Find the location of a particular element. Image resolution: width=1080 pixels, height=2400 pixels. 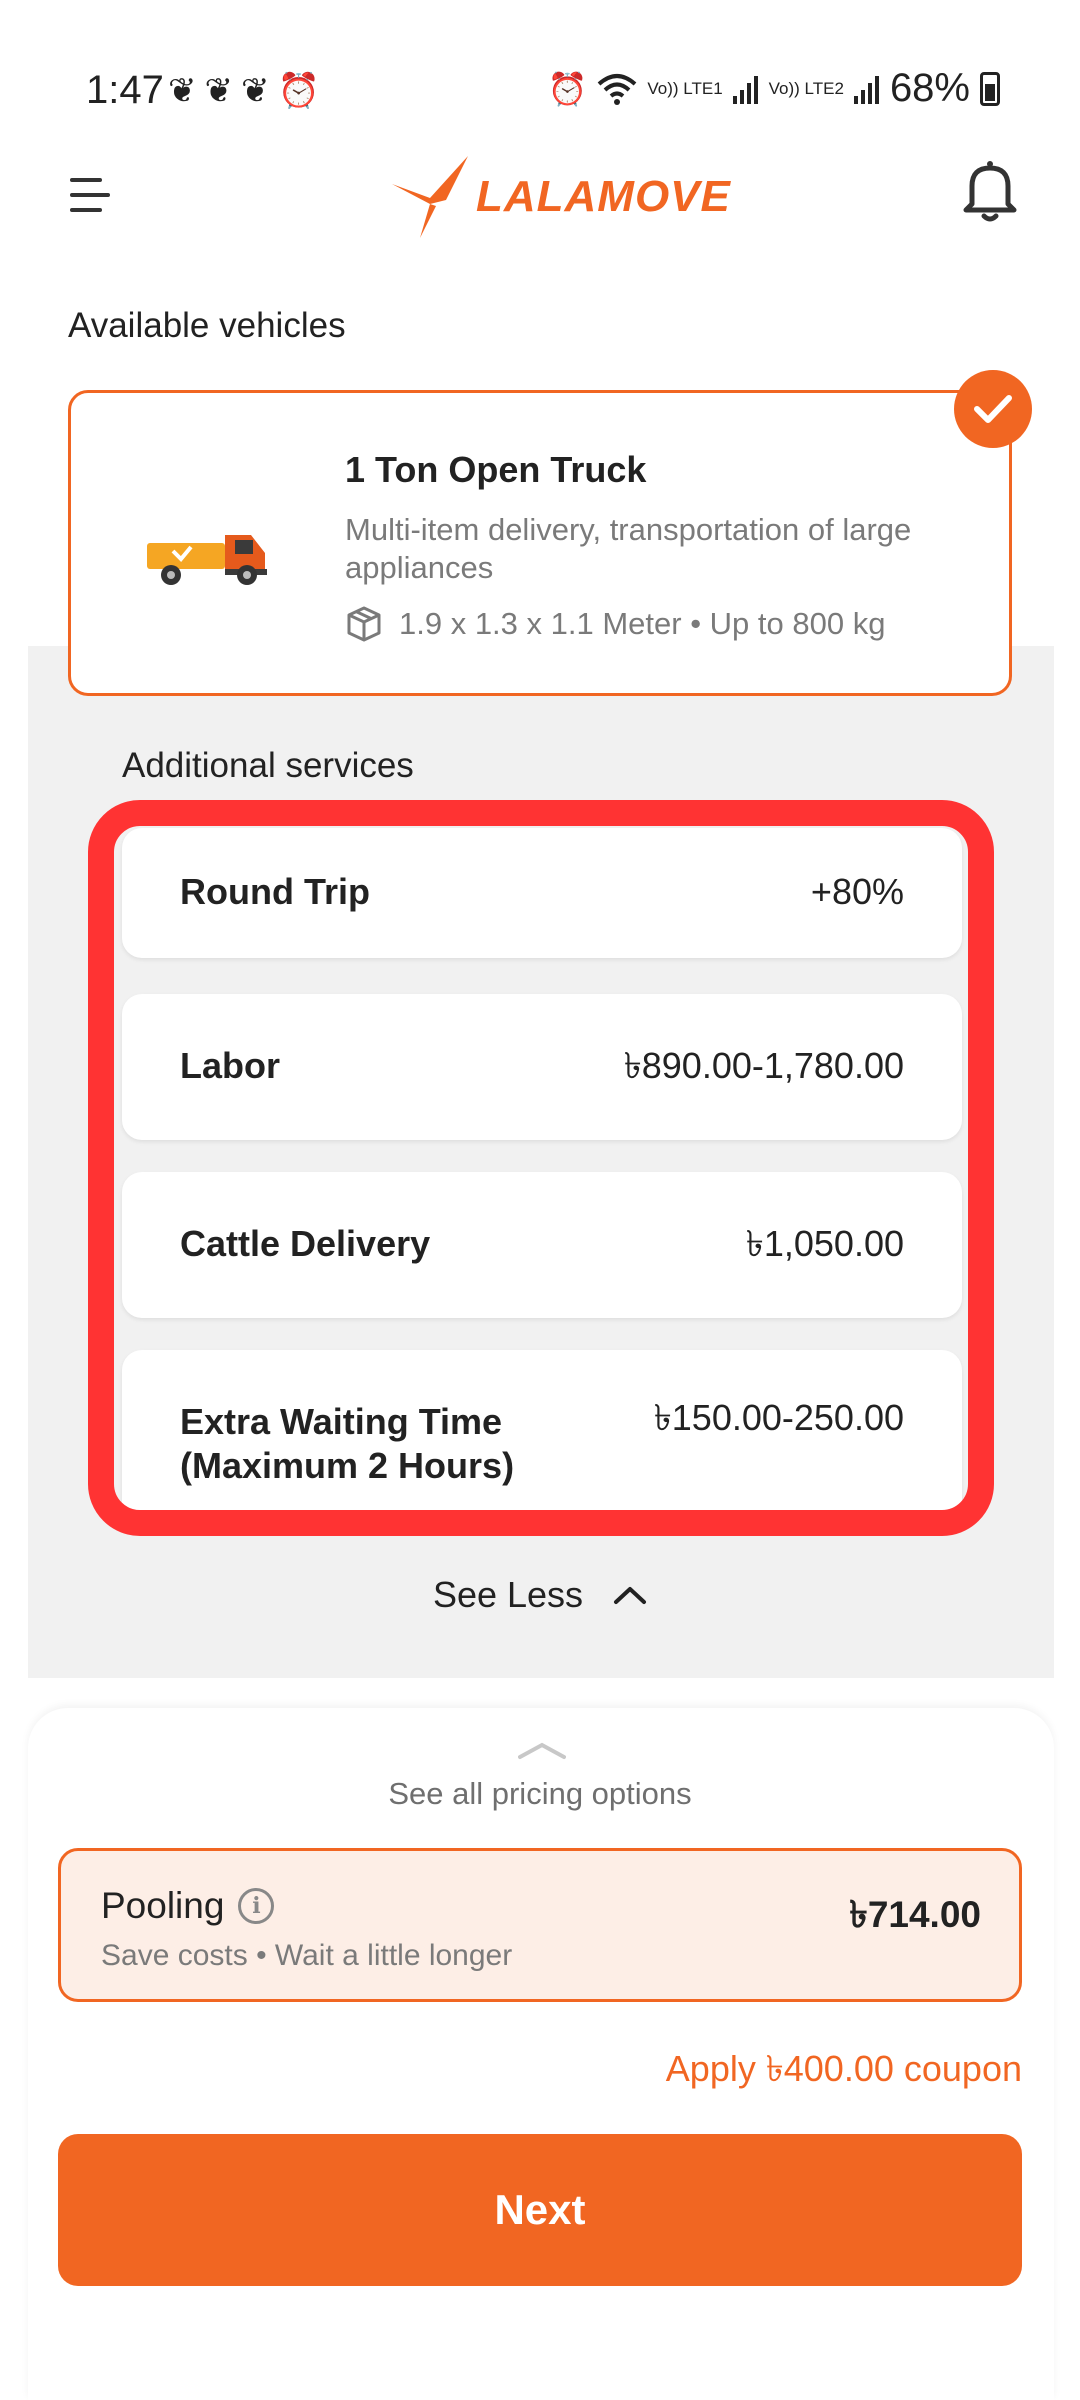

lalamove-logo: LALAMOVE is located at coordinates (560, 197).